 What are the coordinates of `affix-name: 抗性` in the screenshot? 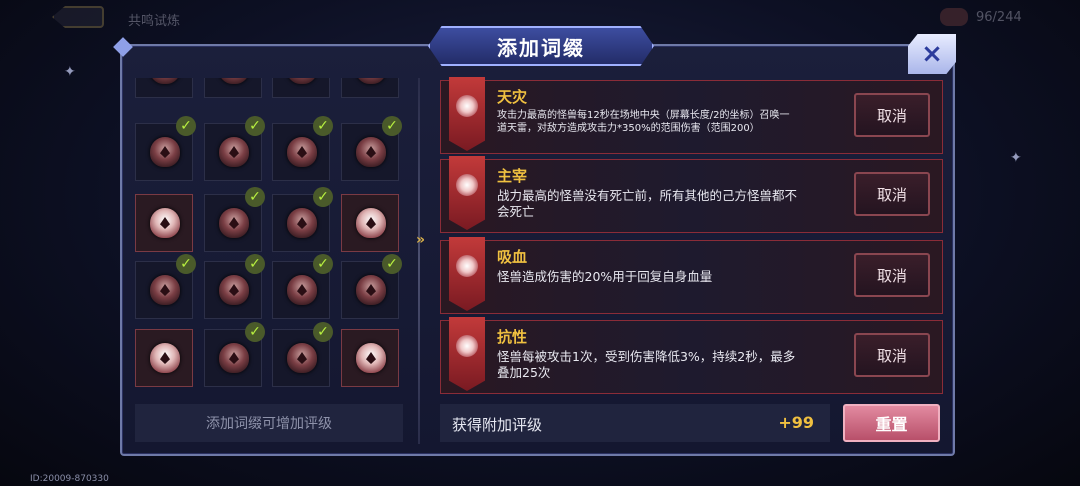 It's located at (512, 337).